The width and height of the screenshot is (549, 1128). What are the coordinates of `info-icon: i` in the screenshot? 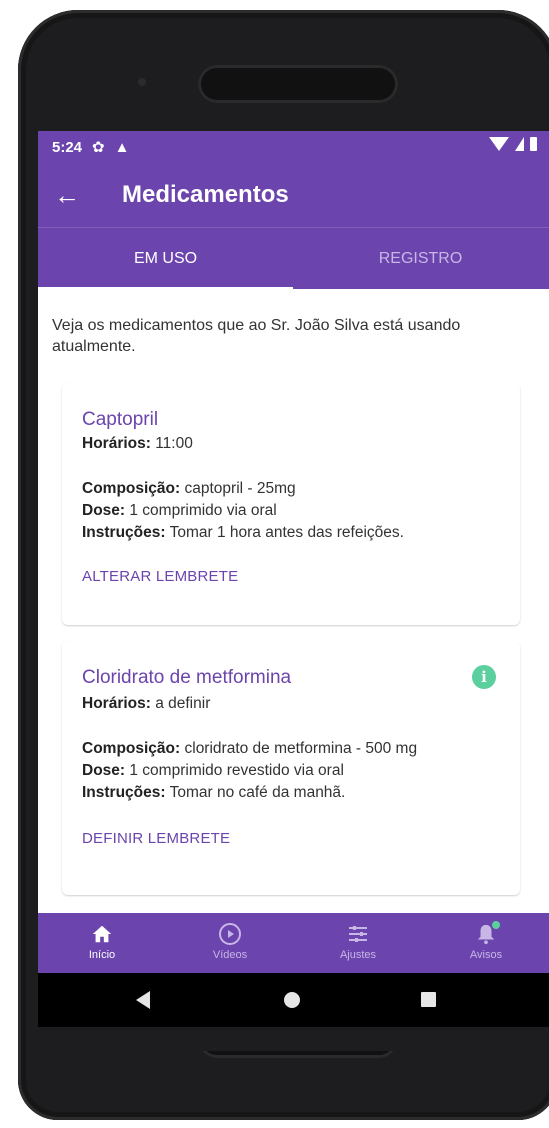 It's located at (484, 677).